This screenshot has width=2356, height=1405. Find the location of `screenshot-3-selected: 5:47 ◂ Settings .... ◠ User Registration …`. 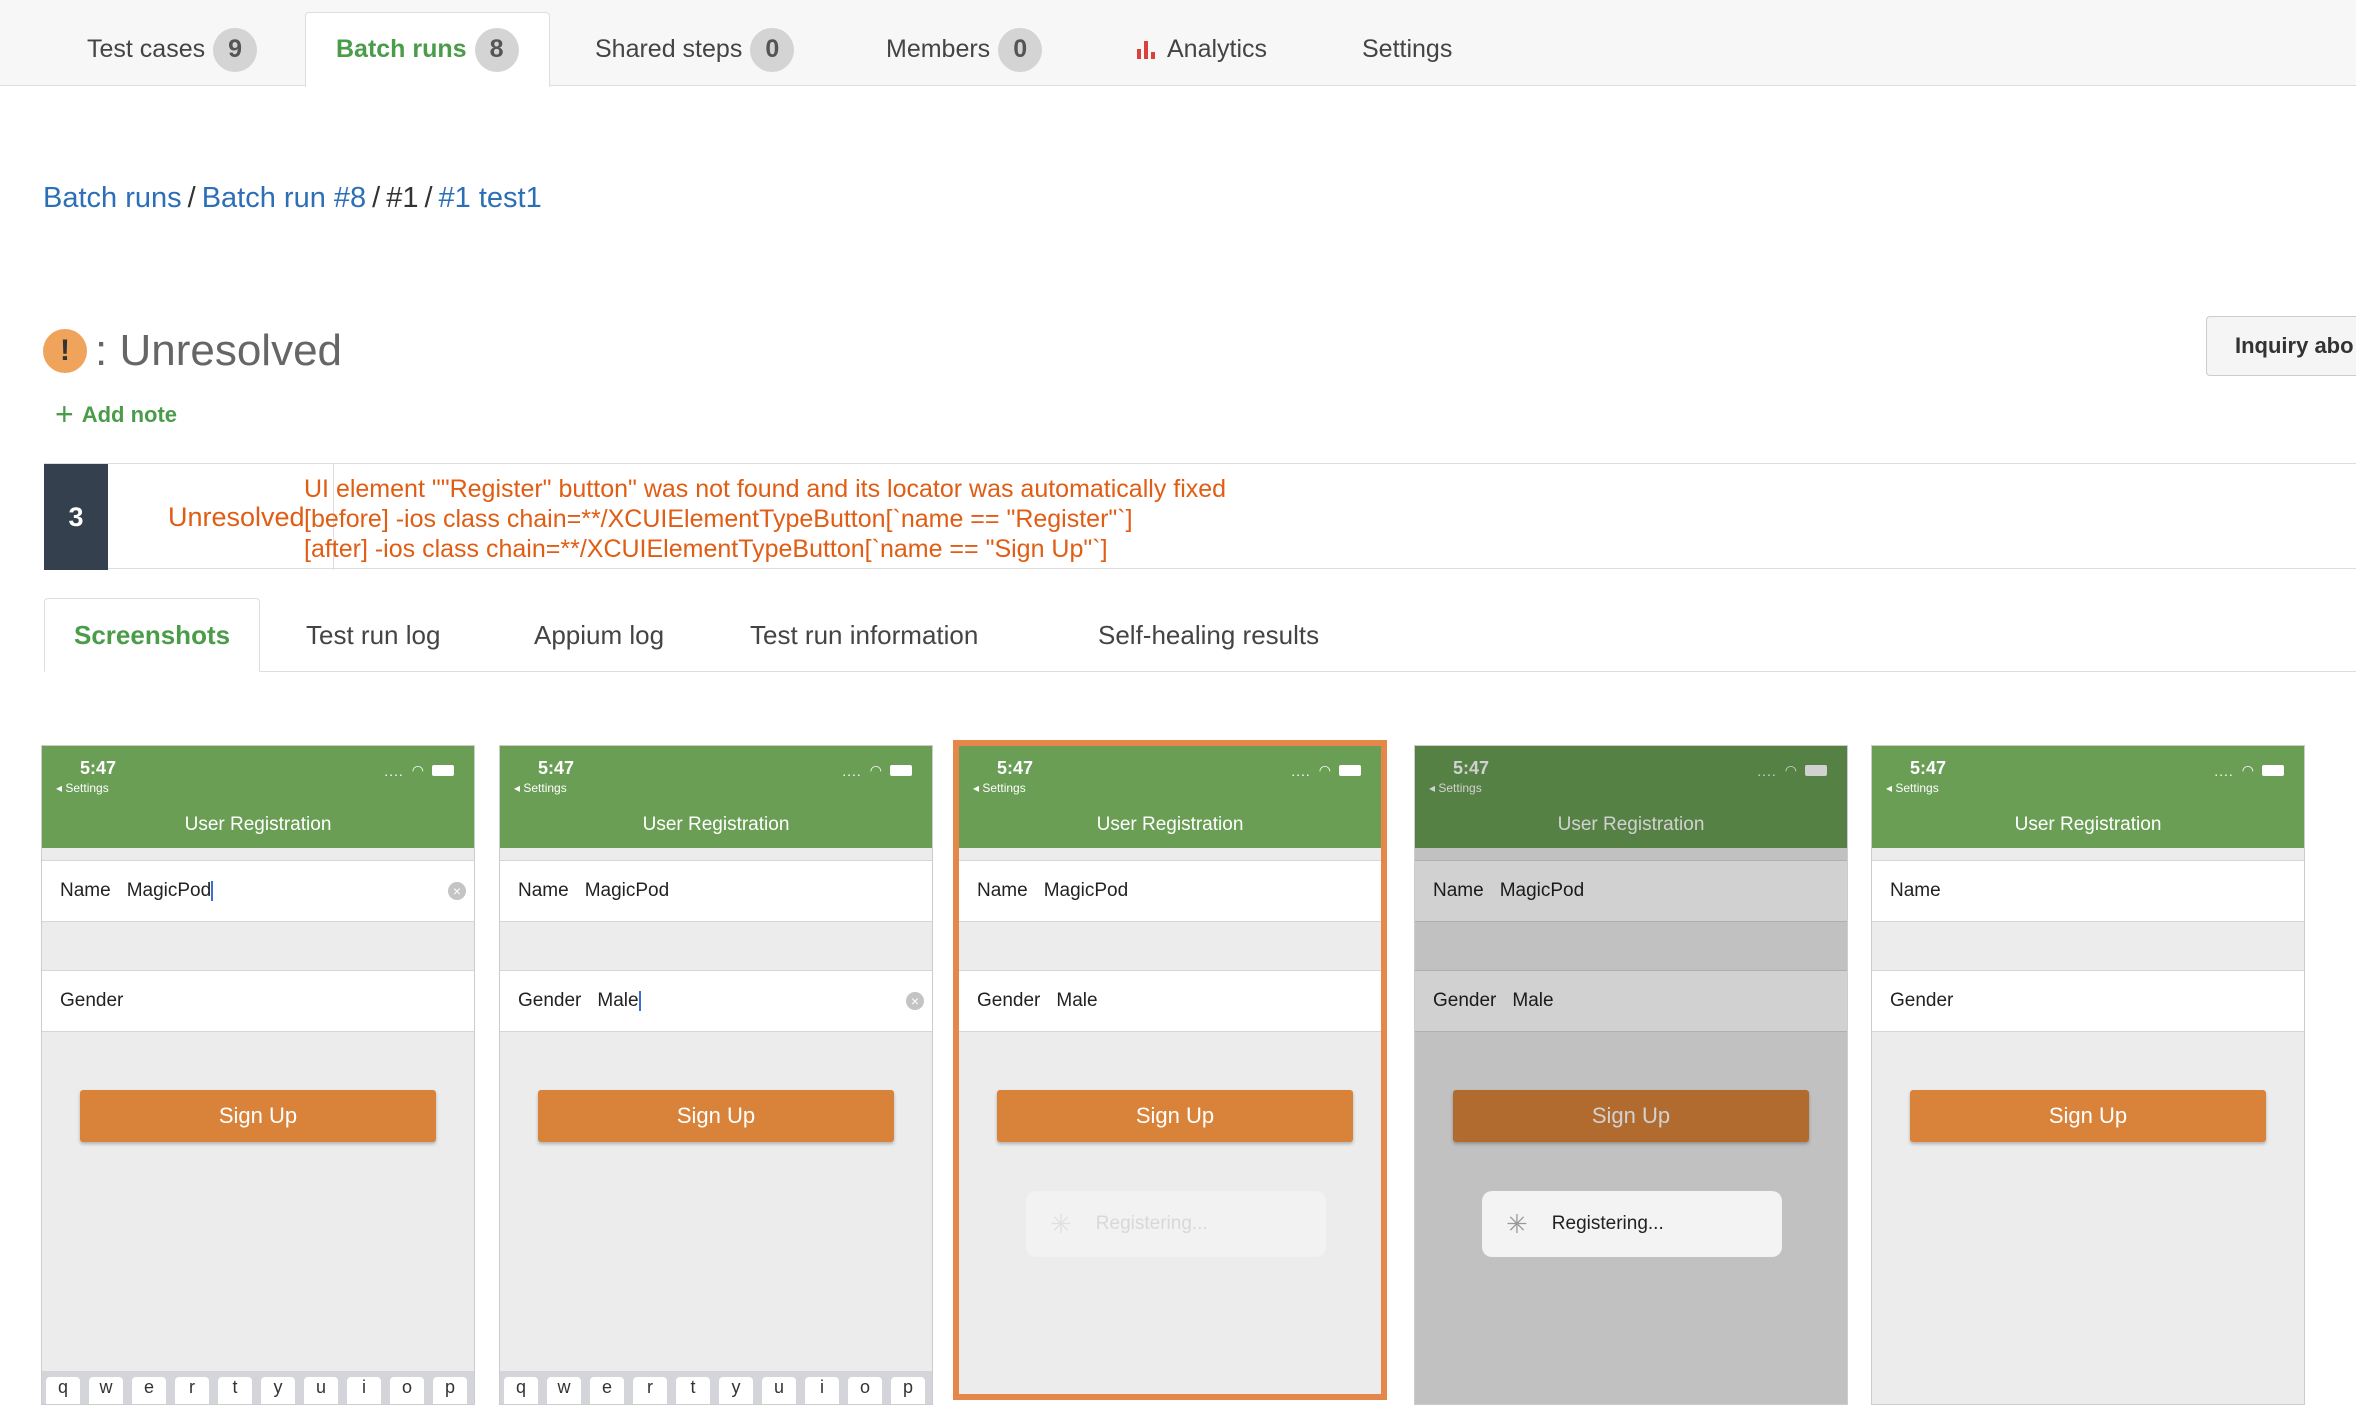

screenshot-3-selected: 5:47 ◂ Settings .... ◠ User Registration … is located at coordinates (1170, 1070).